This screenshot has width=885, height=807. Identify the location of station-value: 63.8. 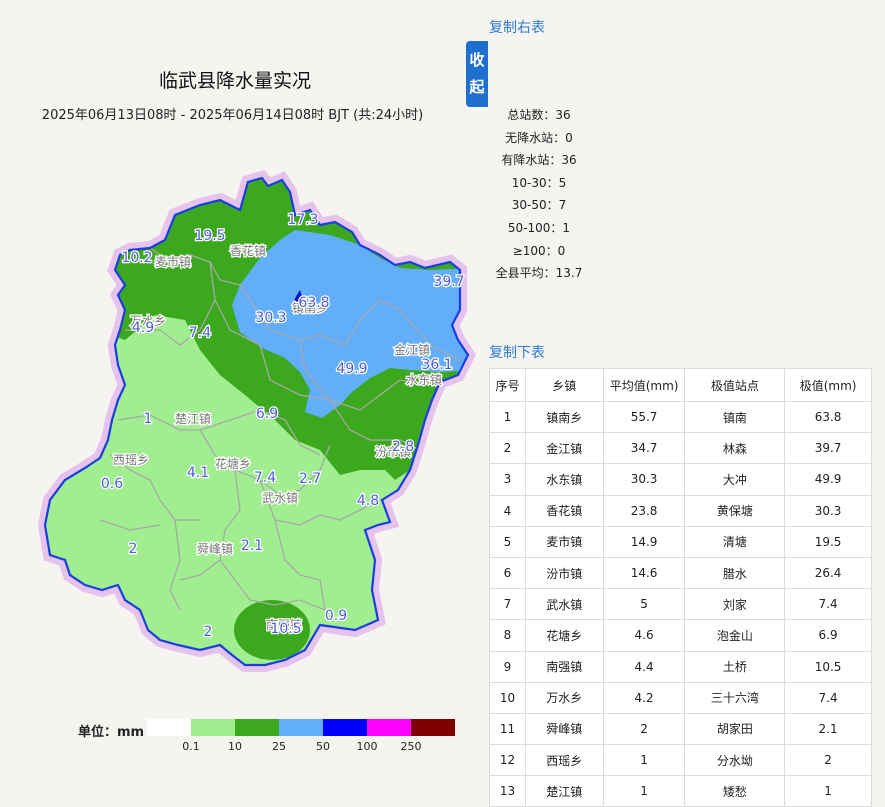
(313, 303).